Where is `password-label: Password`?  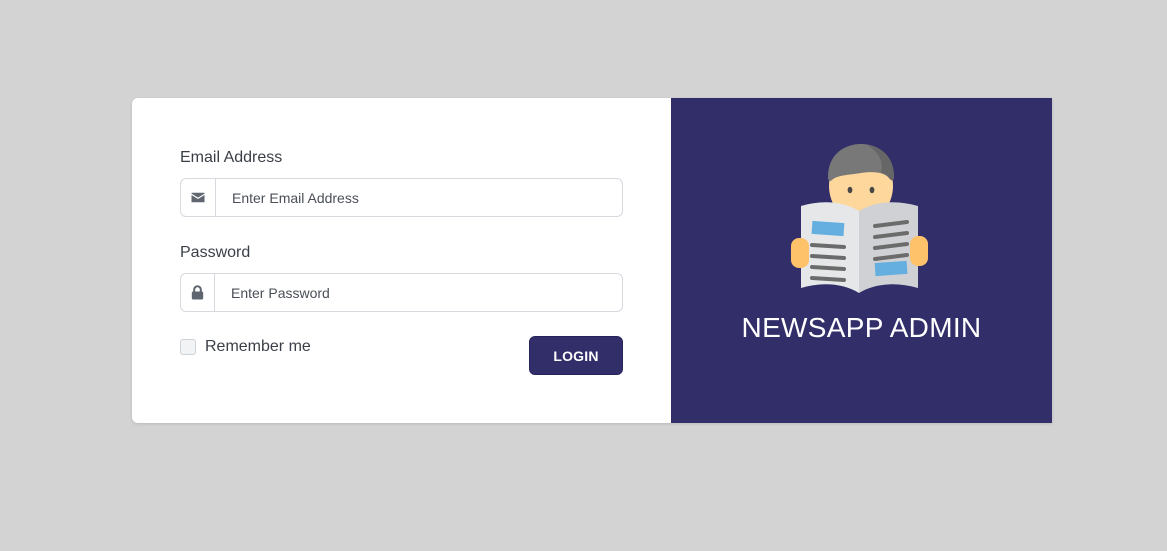 password-label: Password is located at coordinates (215, 252).